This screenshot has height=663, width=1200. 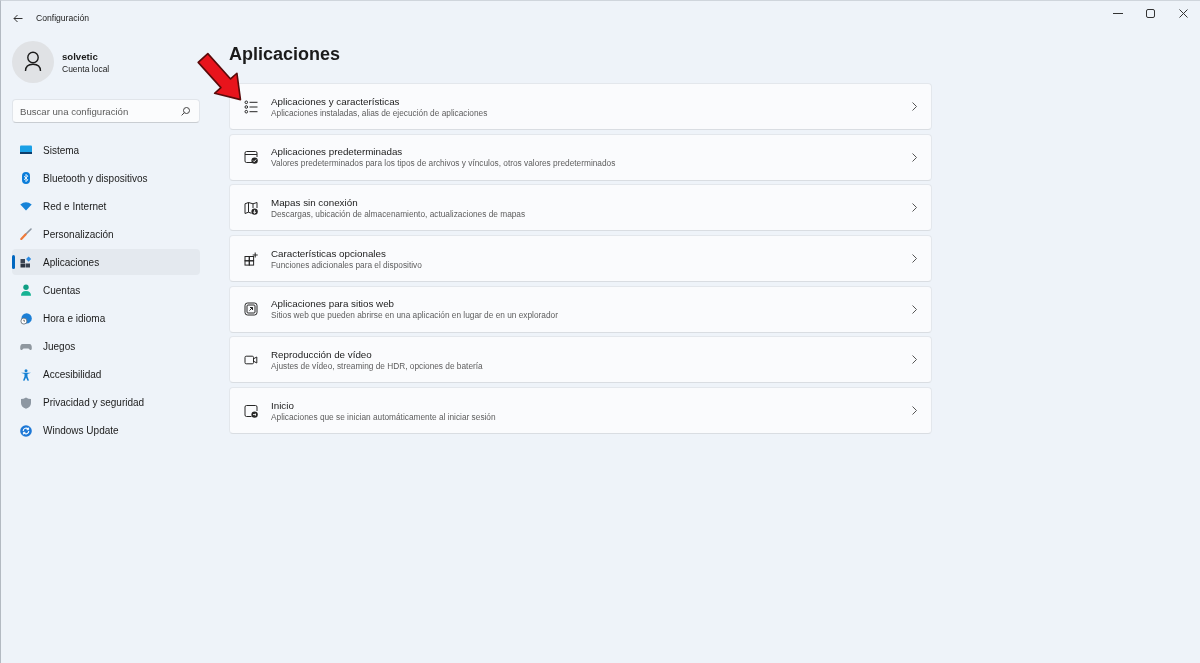 What do you see at coordinates (321, 354) in the screenshot?
I see `card-title: Reproducción de vídeo` at bounding box center [321, 354].